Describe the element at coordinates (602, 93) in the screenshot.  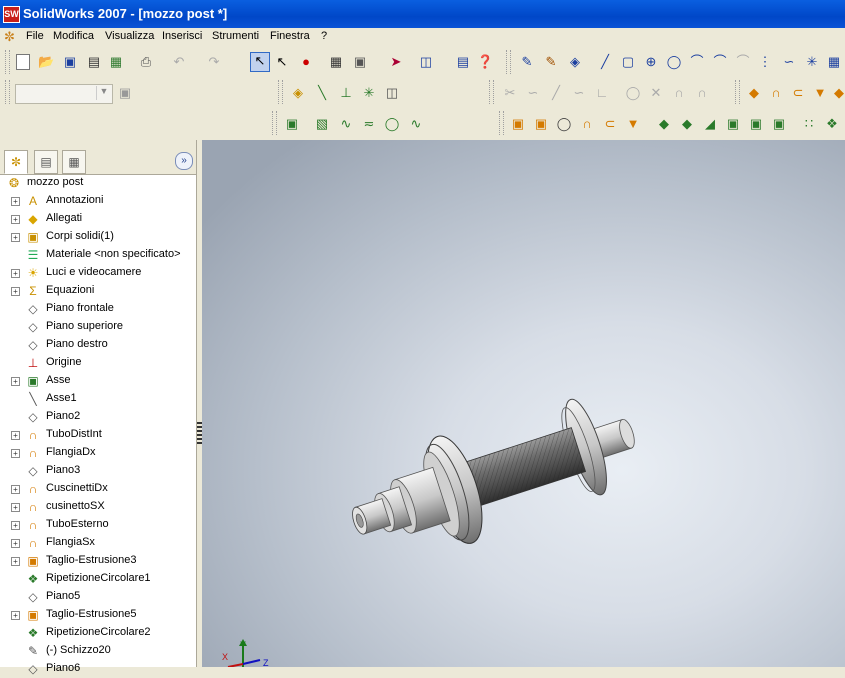
I see `sketch-fillet-icon: ∟` at that location.